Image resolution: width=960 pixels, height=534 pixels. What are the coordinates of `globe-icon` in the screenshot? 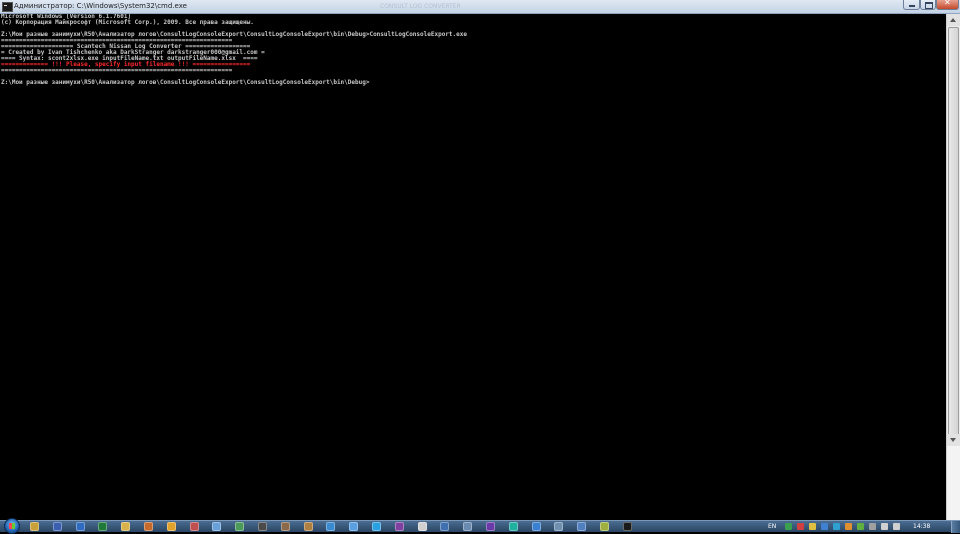 It's located at (330, 526).